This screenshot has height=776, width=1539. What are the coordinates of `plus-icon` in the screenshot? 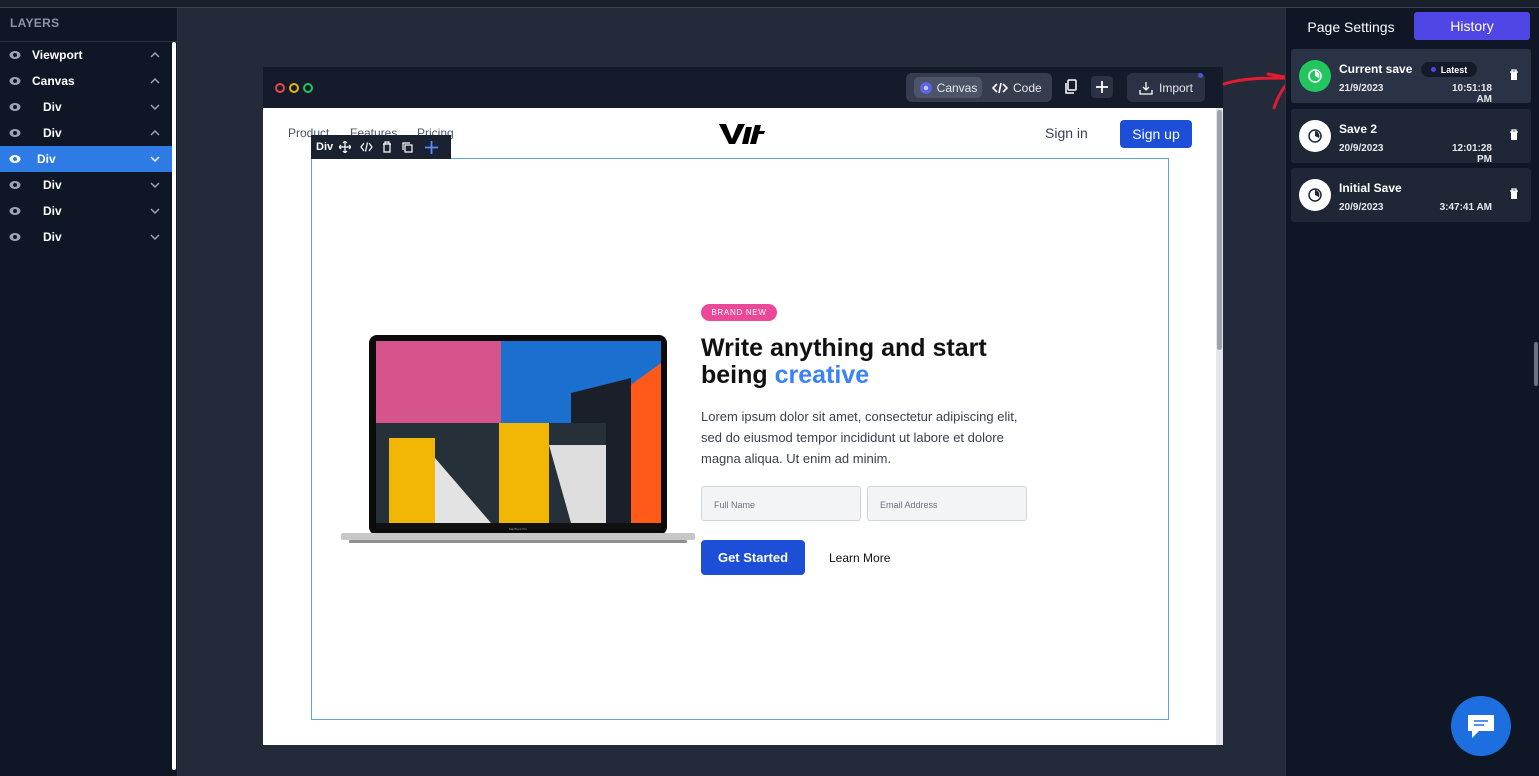 It's located at (1102, 87).